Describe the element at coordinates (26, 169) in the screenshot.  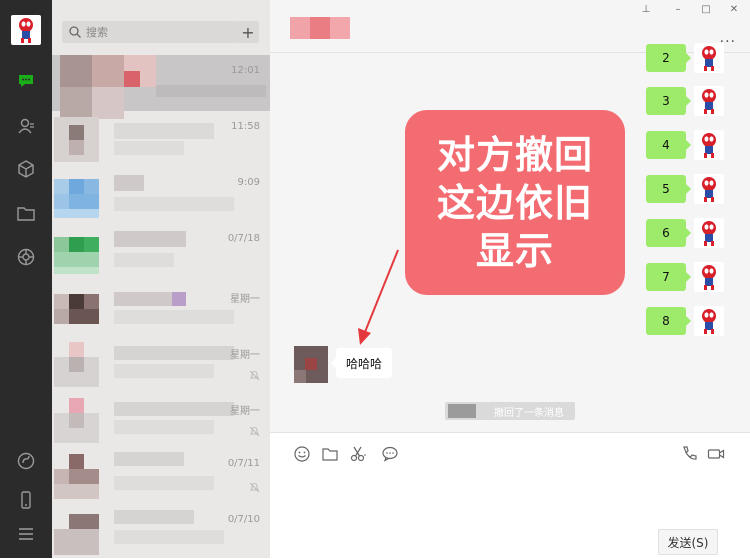
I see `favorites-icon` at that location.